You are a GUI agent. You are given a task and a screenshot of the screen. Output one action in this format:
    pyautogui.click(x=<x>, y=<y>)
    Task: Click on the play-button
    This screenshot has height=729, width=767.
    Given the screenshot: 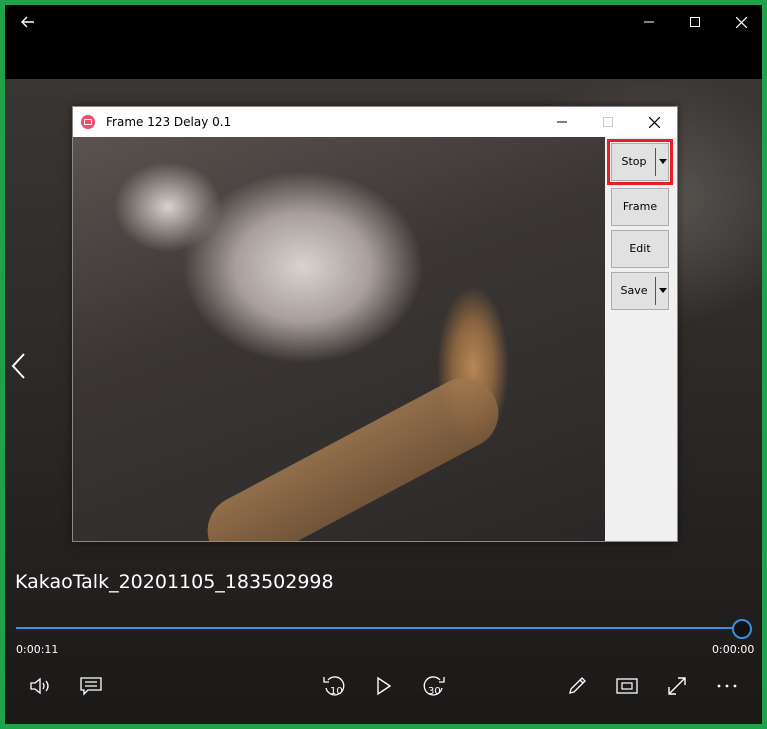 What is the action you would take?
    pyautogui.click(x=384, y=686)
    